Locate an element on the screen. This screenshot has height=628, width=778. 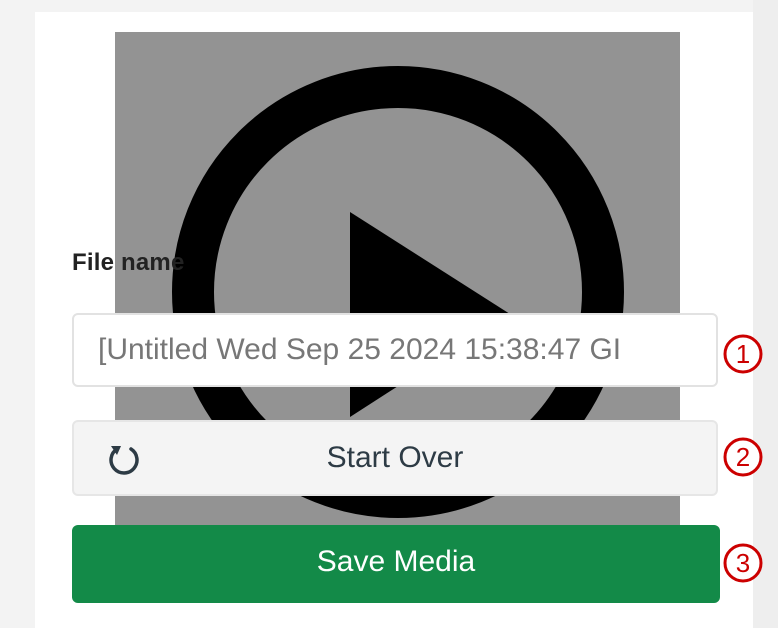
callout-3-number: 3 is located at coordinates (743, 563).